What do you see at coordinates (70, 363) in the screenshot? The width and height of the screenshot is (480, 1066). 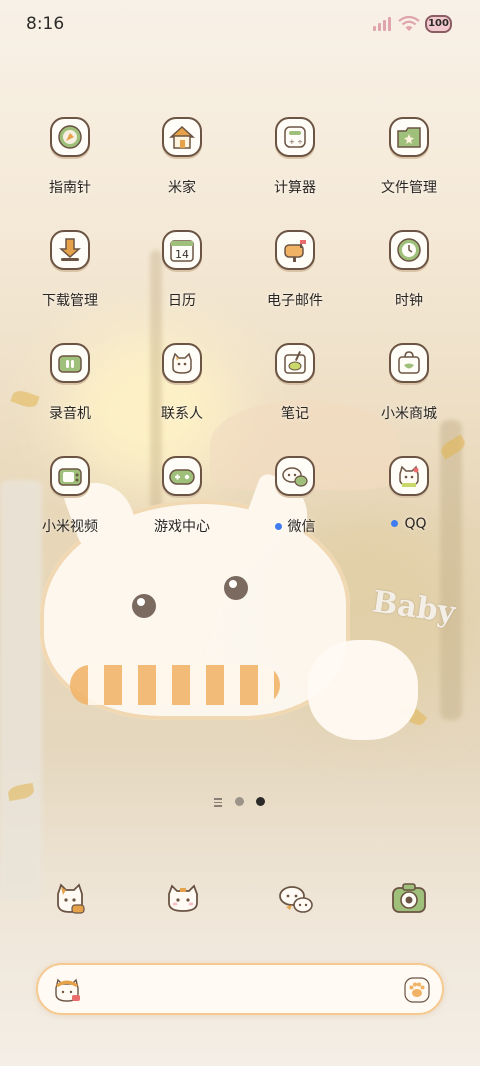 I see `recorder-icon` at bounding box center [70, 363].